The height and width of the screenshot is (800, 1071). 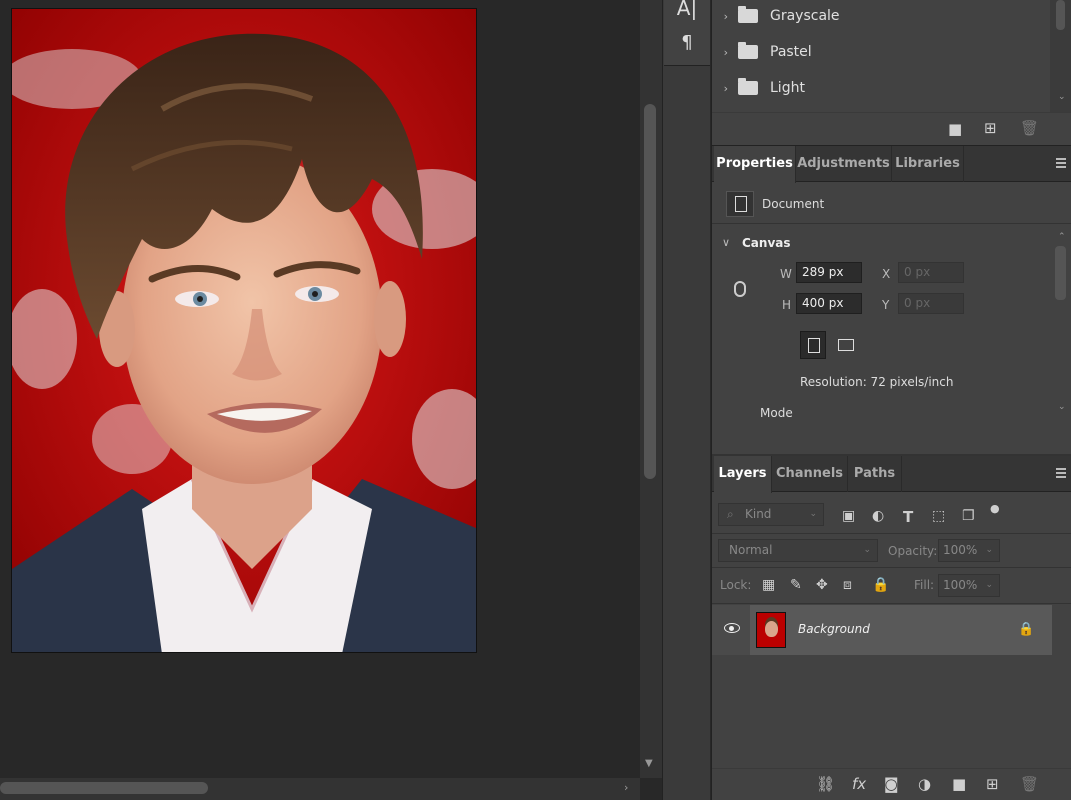 I want to click on lock-image-pixels-icon: ✎, so click(x=796, y=585).